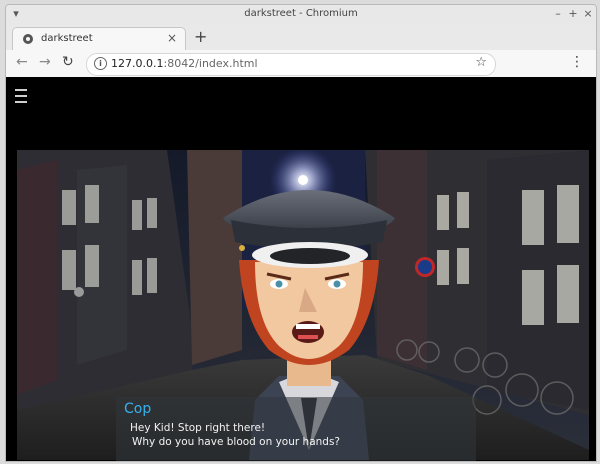 Image resolution: width=600 pixels, height=464 pixels. Describe the element at coordinates (291, 64) in the screenshot. I see `address-bar: i 127.0.0.1:8042/index.html ☆` at that location.